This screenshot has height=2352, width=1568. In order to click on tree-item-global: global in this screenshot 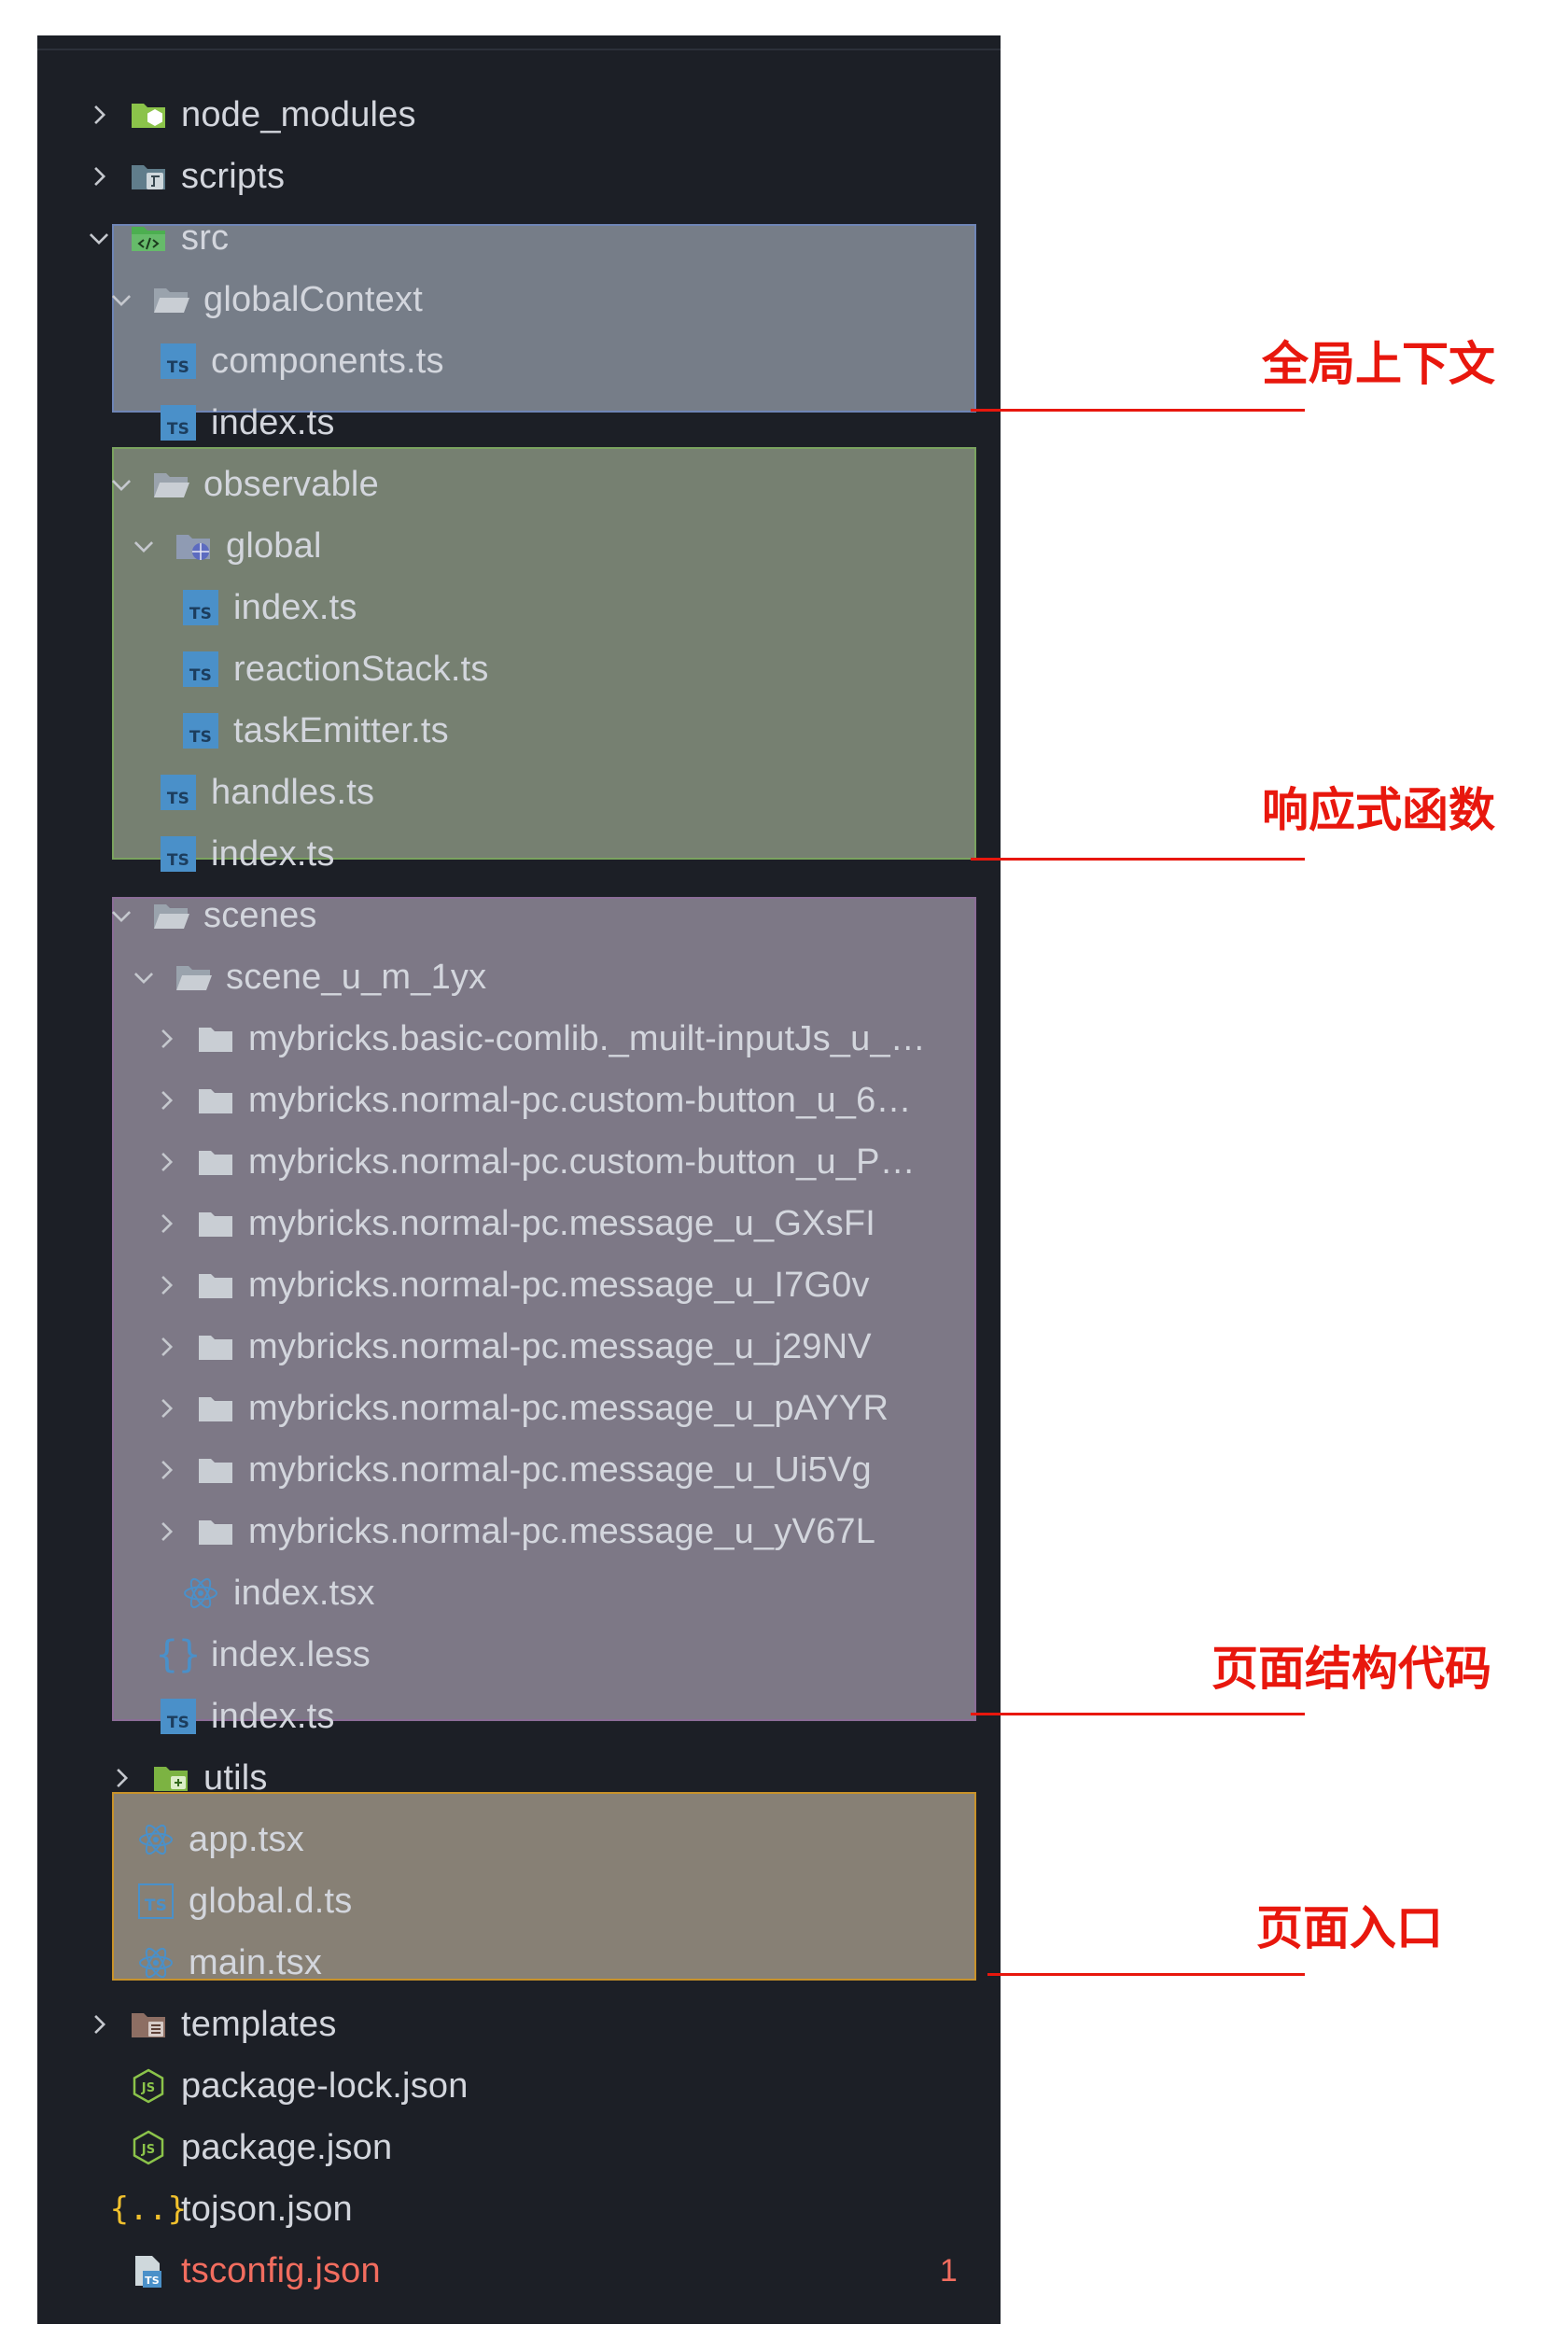, I will do `click(519, 546)`.